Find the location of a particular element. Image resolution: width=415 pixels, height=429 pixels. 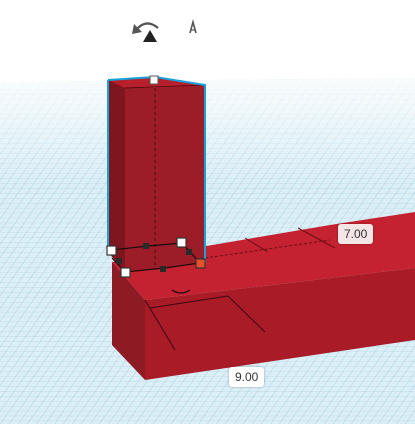

width-dimension-label: 9.00 is located at coordinates (247, 377).